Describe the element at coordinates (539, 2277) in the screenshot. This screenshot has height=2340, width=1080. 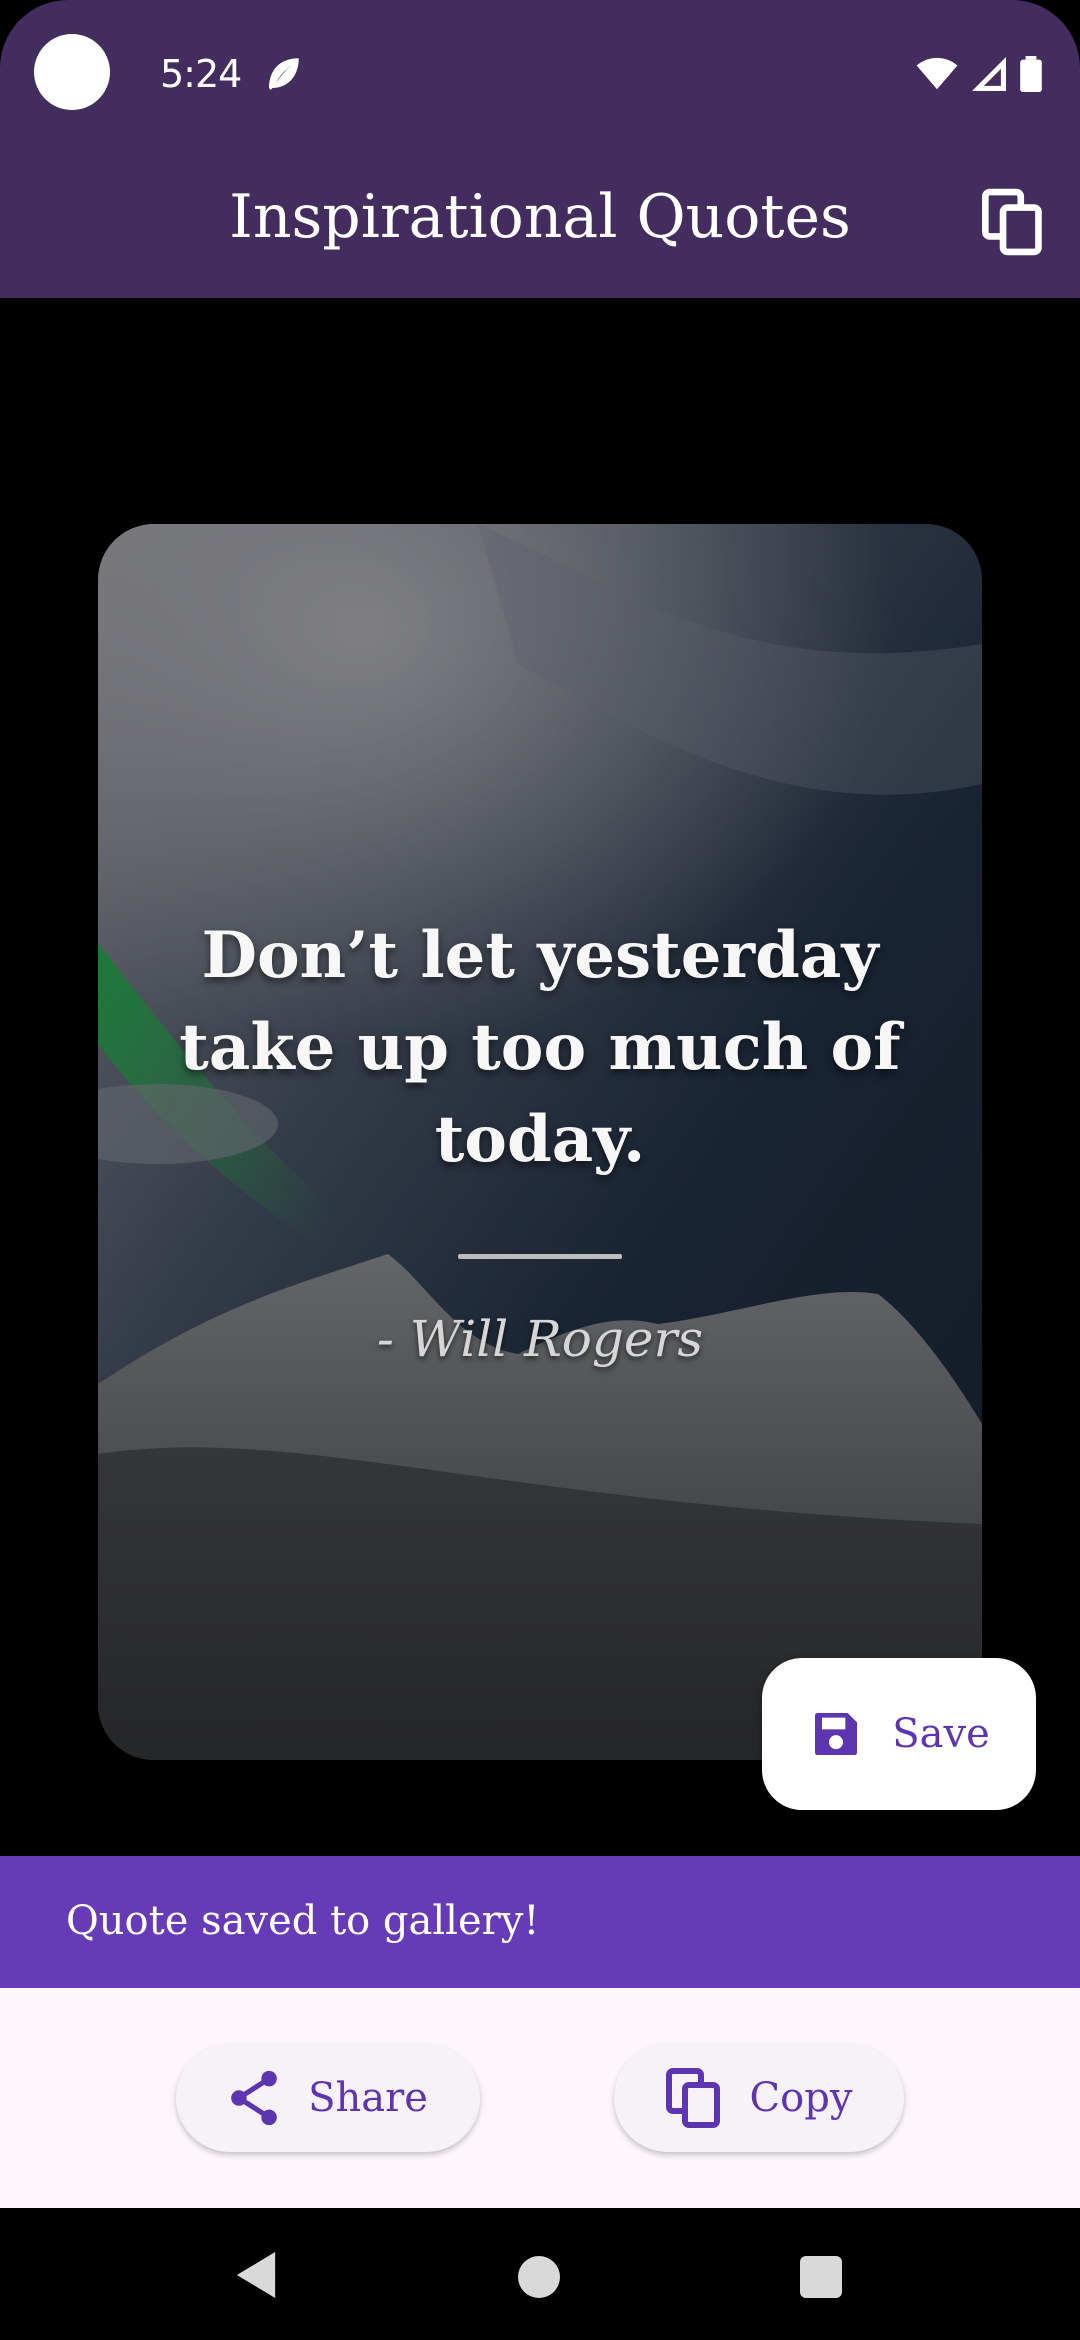
I see `home-icon` at that location.